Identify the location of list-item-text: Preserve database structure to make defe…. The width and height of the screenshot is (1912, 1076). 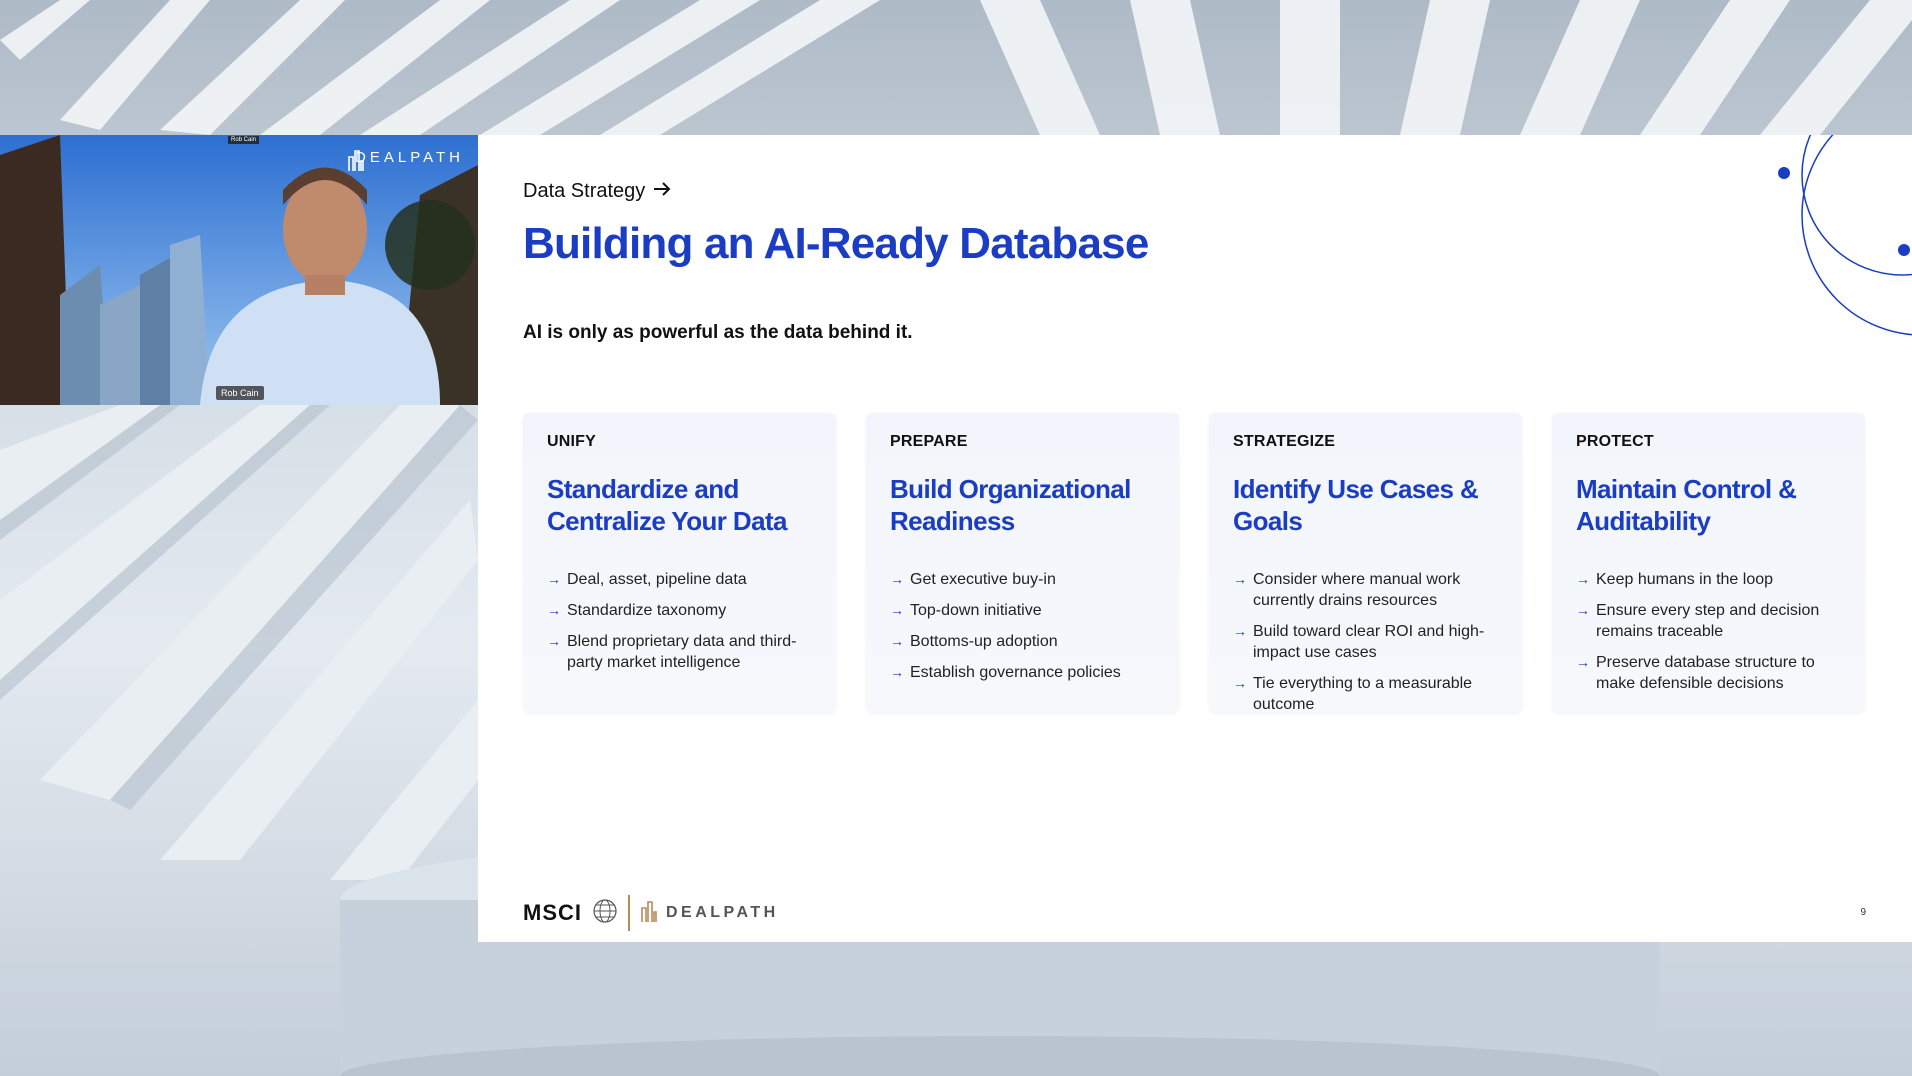
(1705, 673).